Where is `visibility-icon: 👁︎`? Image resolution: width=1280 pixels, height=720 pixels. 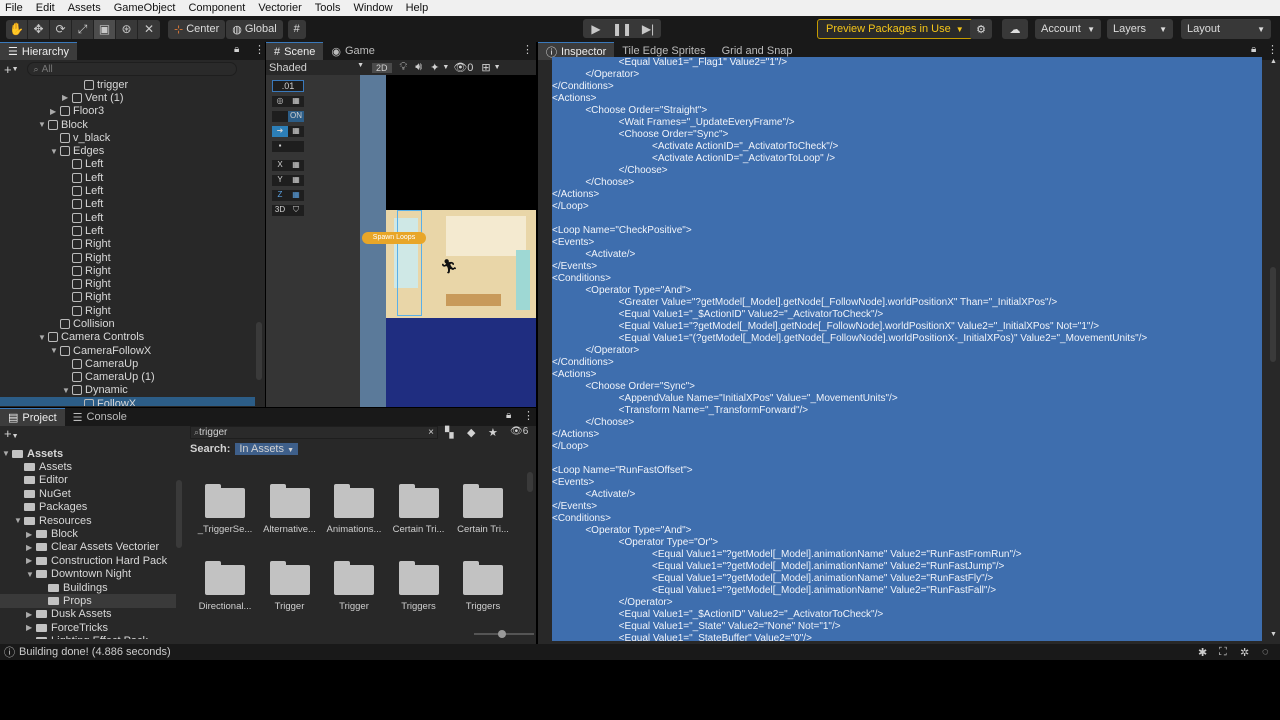 visibility-icon: 👁︎ is located at coordinates (460, 67).